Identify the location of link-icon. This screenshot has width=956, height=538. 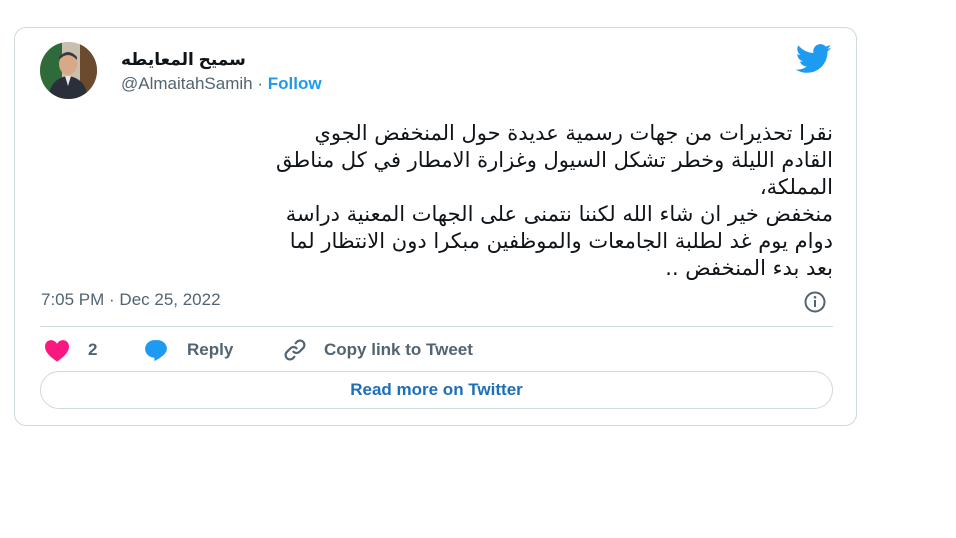
(295, 350).